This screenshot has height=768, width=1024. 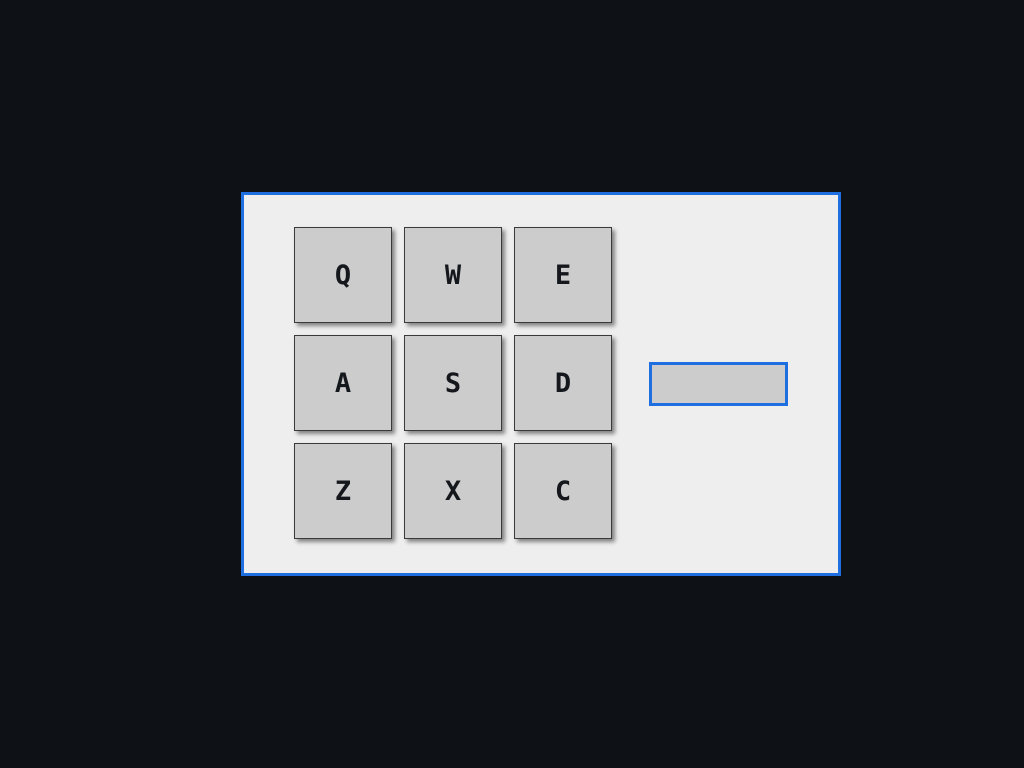 I want to click on key-d: D, so click(x=563, y=383).